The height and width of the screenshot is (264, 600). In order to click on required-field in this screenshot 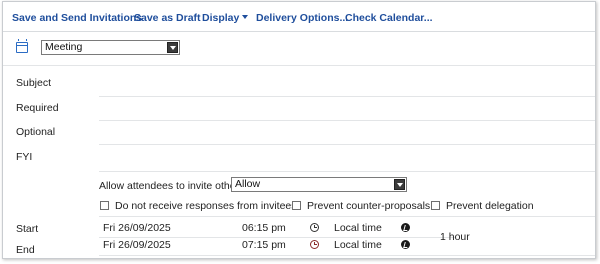, I will do `click(345, 108)`.